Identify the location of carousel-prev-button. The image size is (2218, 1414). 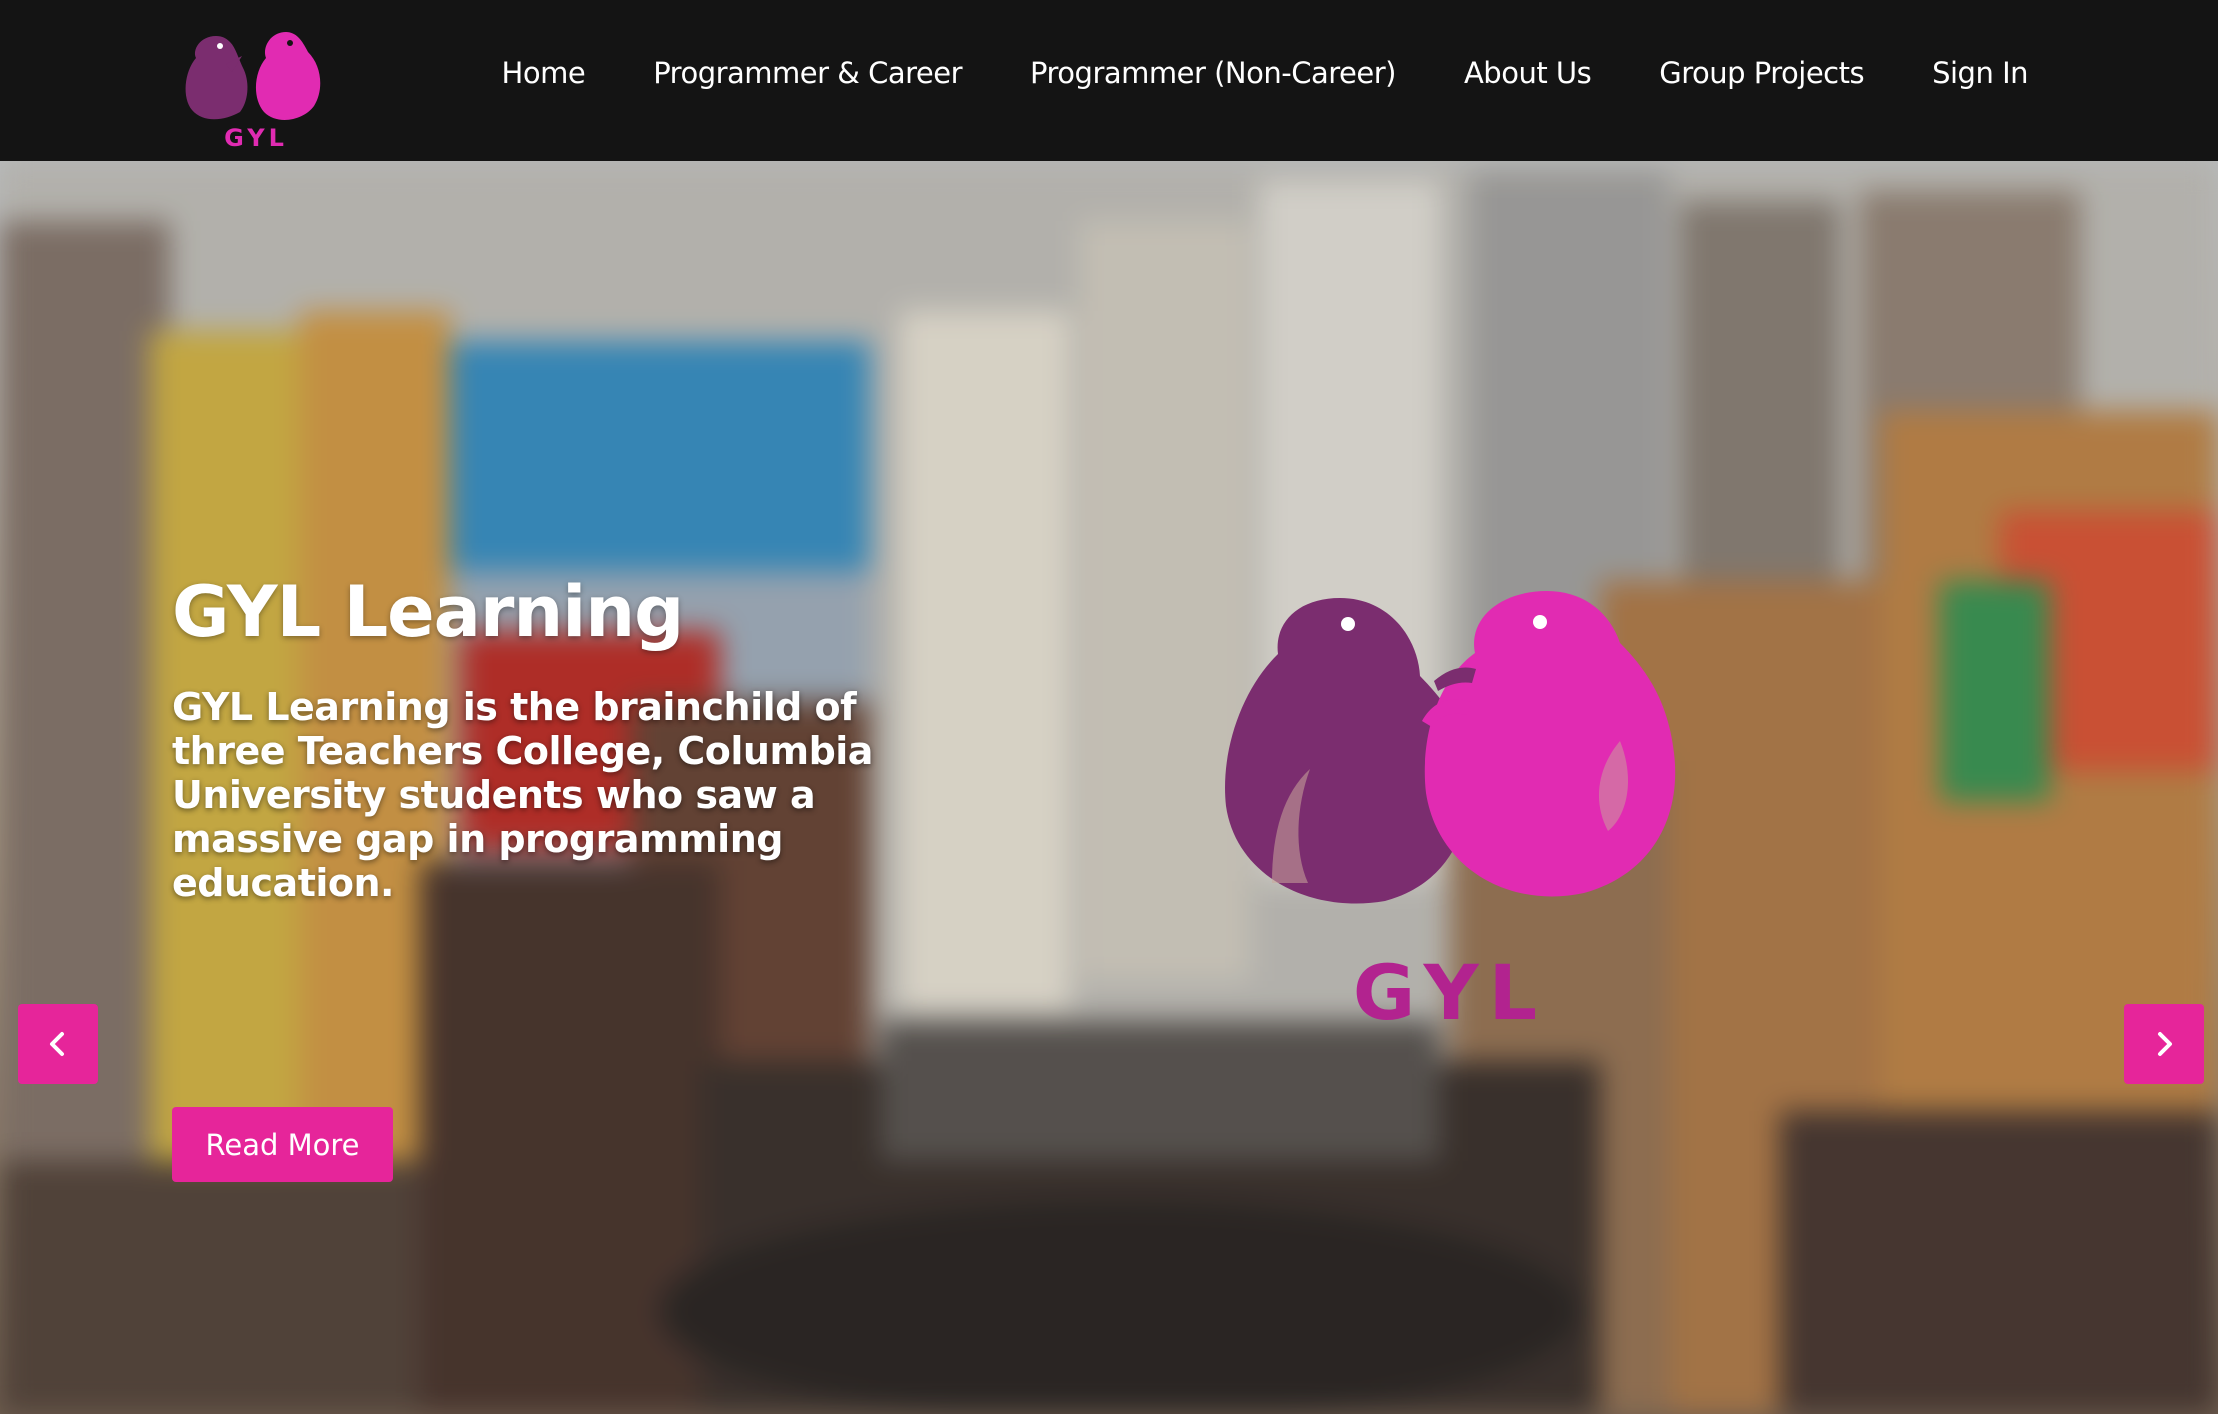
(58, 1044).